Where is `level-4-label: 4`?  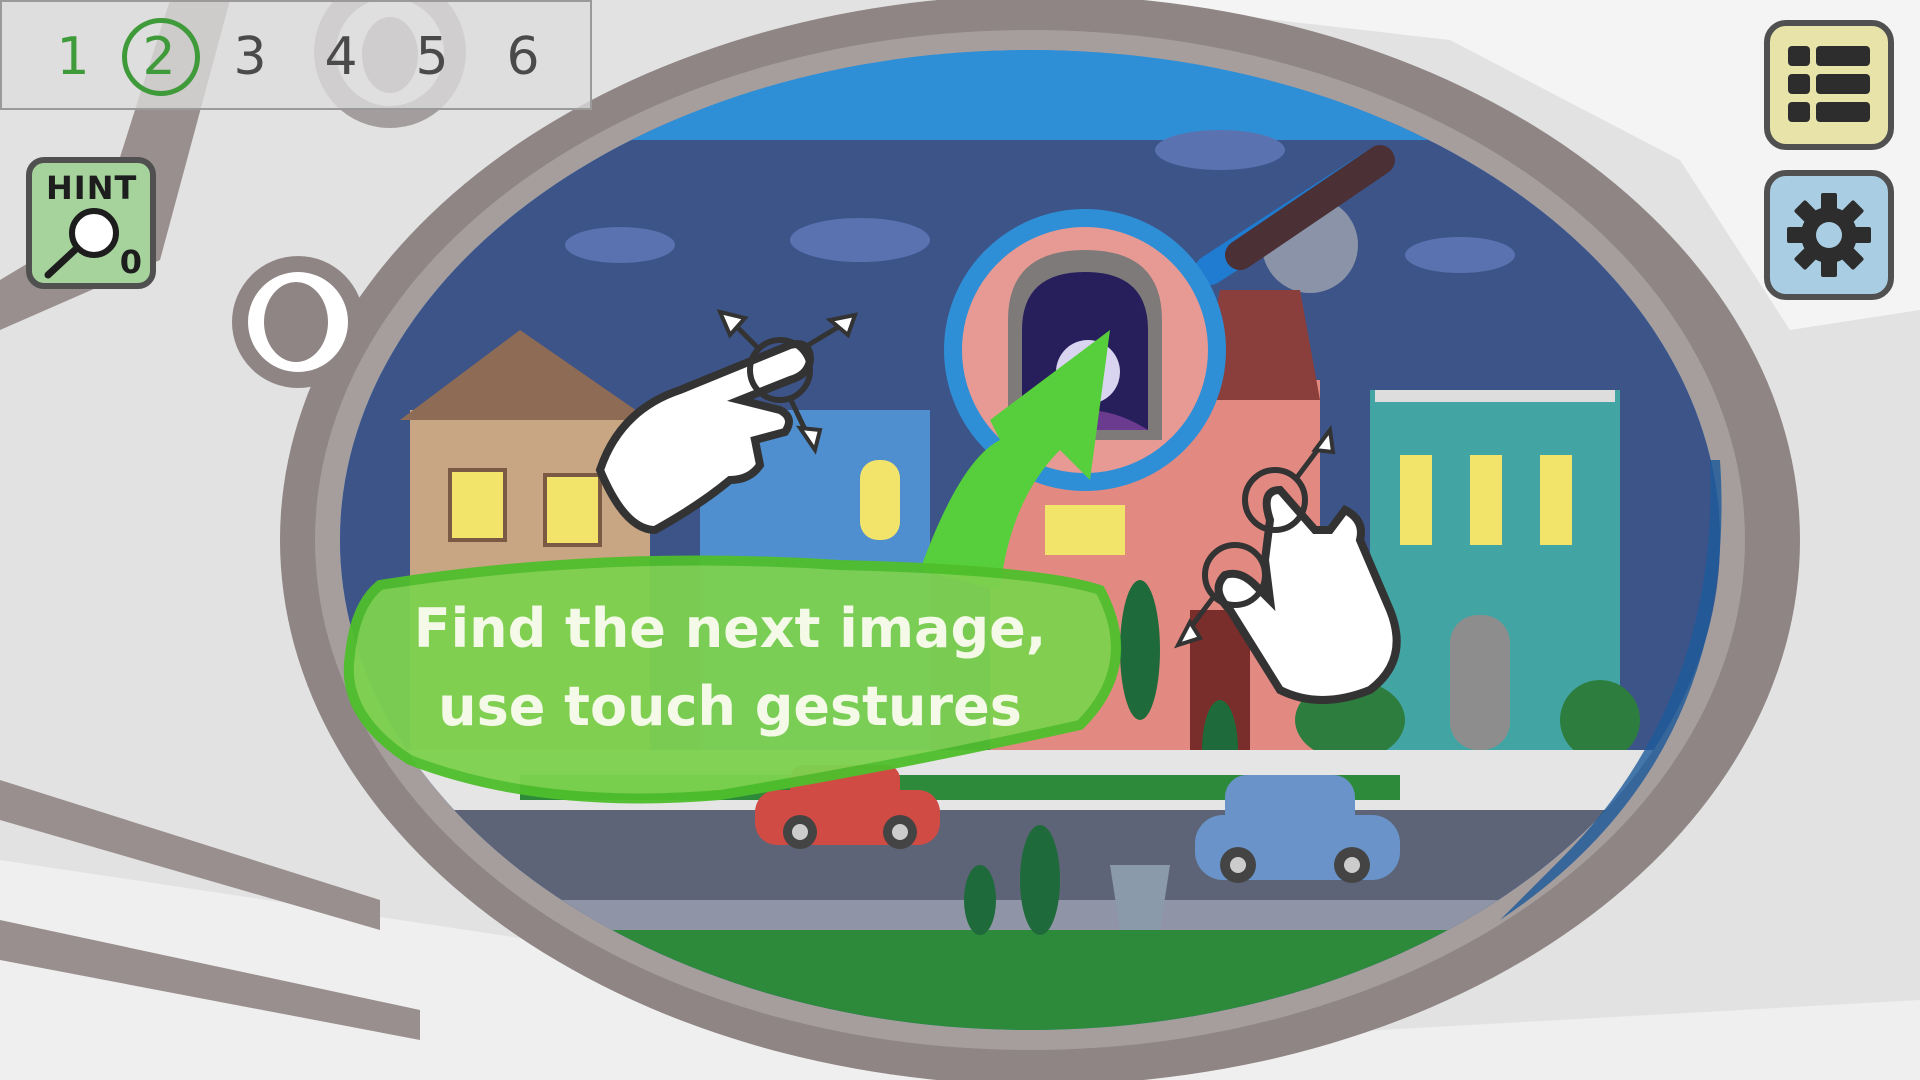
level-4-label: 4 is located at coordinates (341, 57).